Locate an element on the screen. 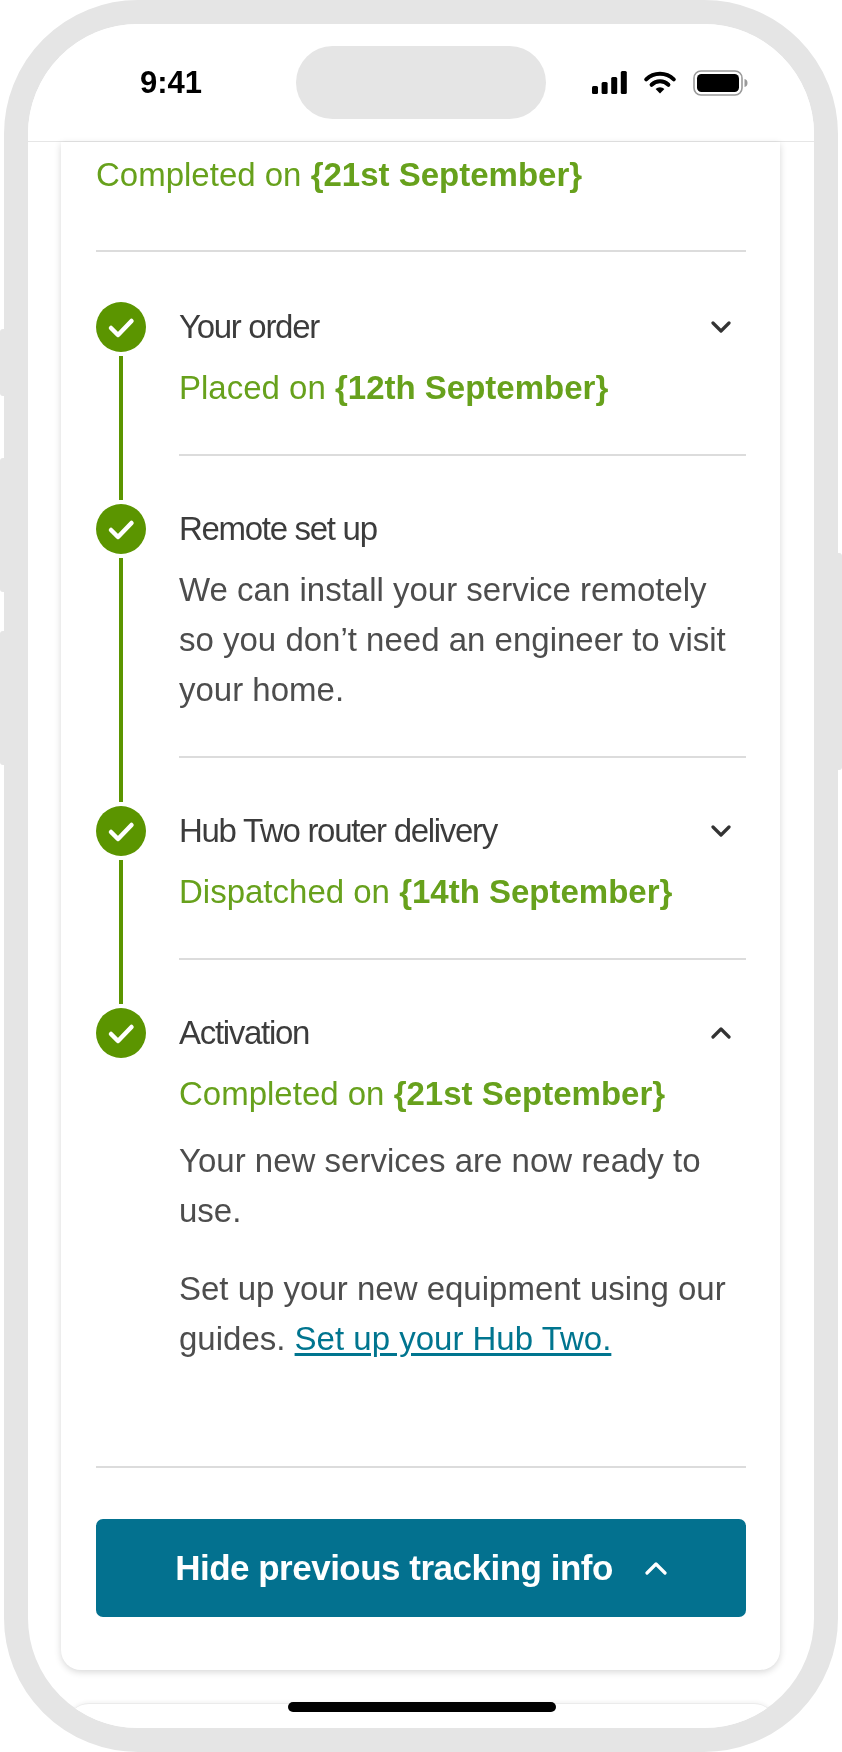 The image size is (842, 1752). step-title: Remote set up is located at coordinates (278, 529).